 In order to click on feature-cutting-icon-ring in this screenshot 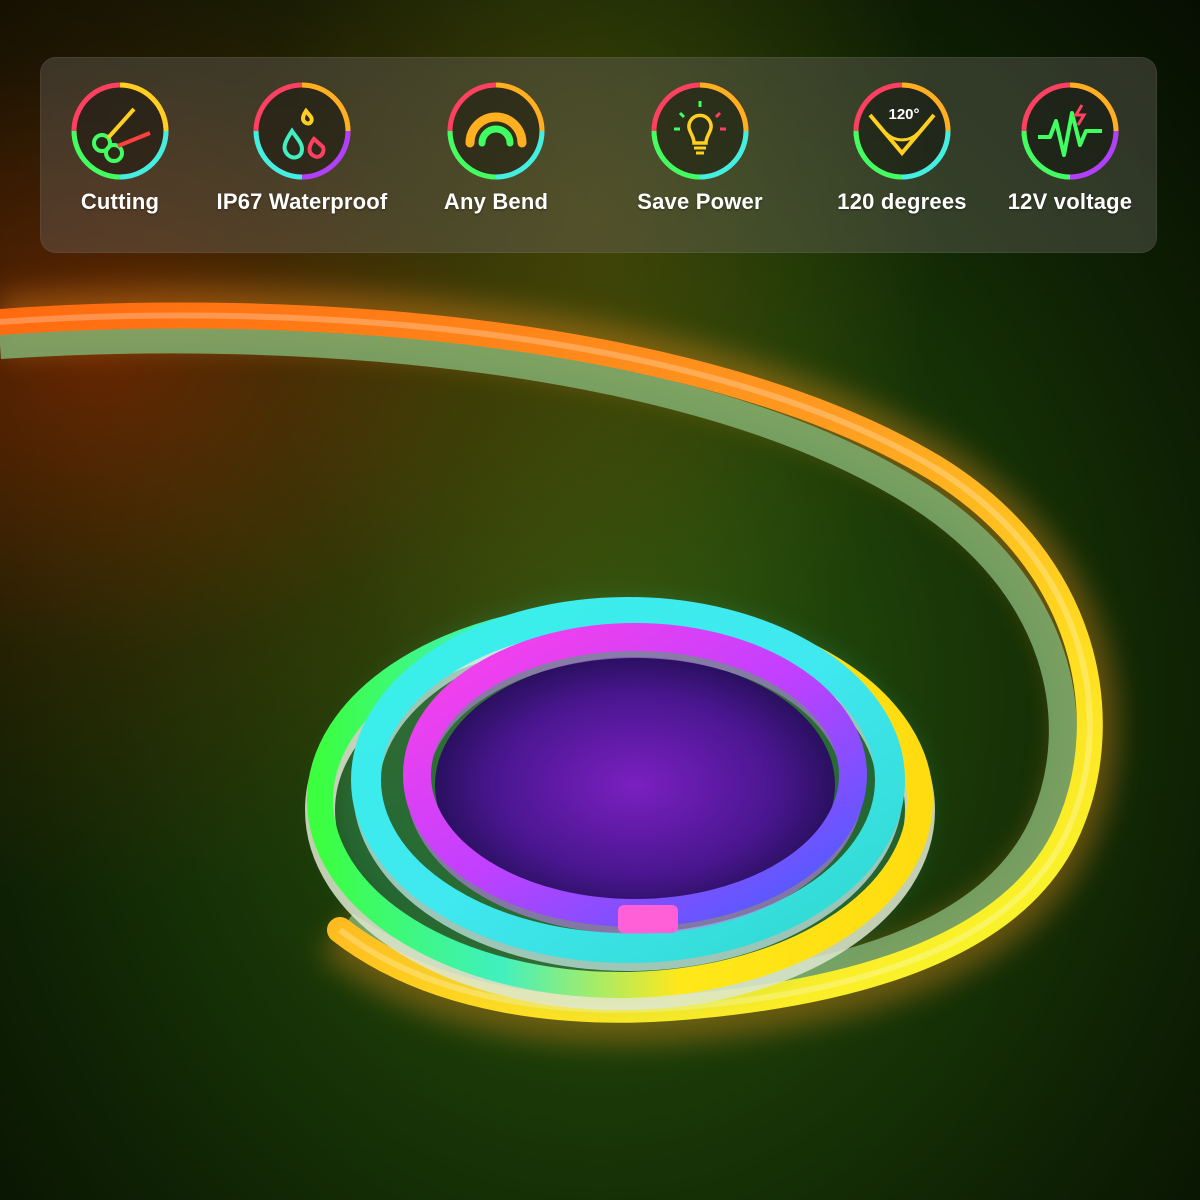, I will do `click(120, 131)`.